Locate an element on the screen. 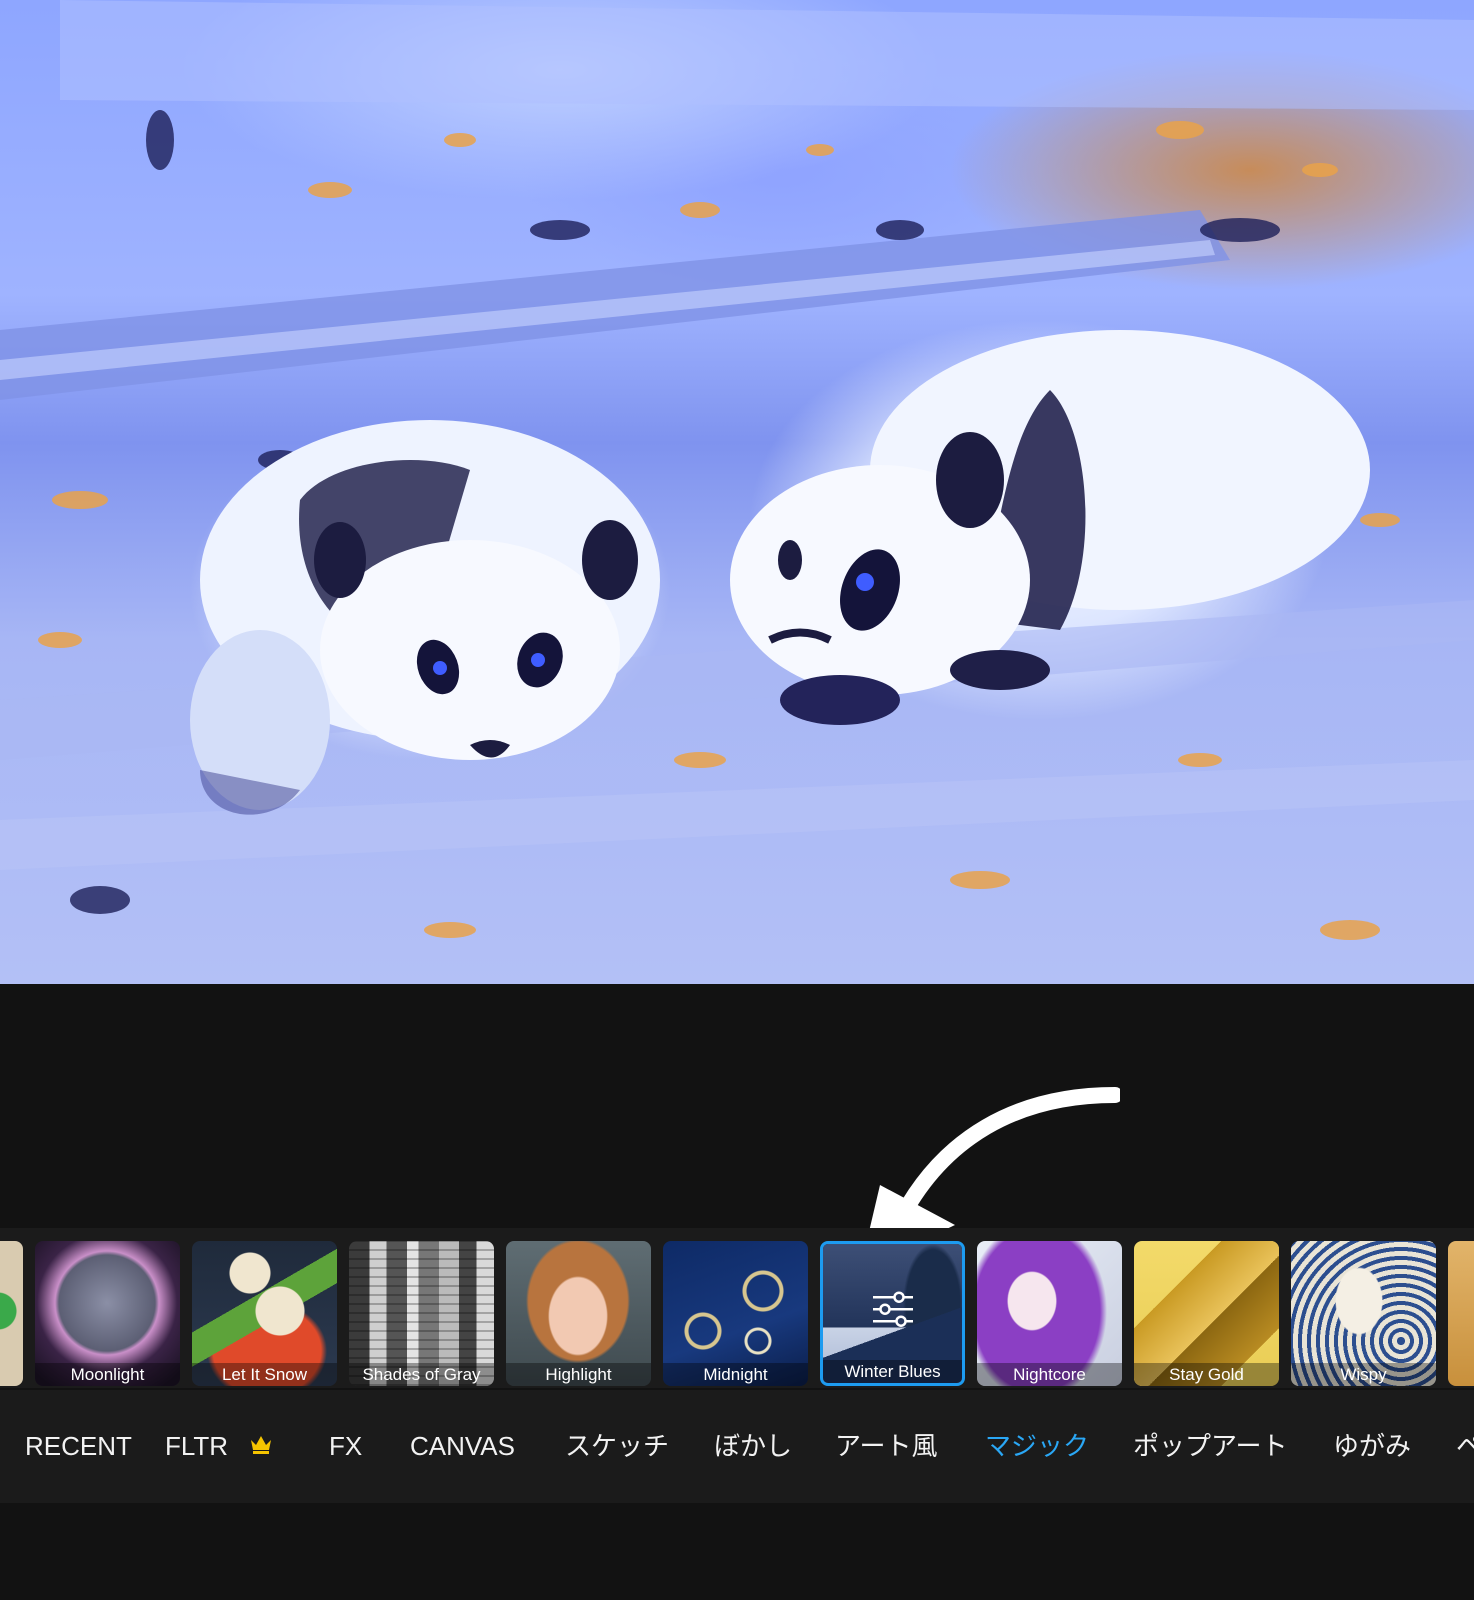 The image size is (1474, 1600). category-magic: マジック is located at coordinates (1037, 1446).